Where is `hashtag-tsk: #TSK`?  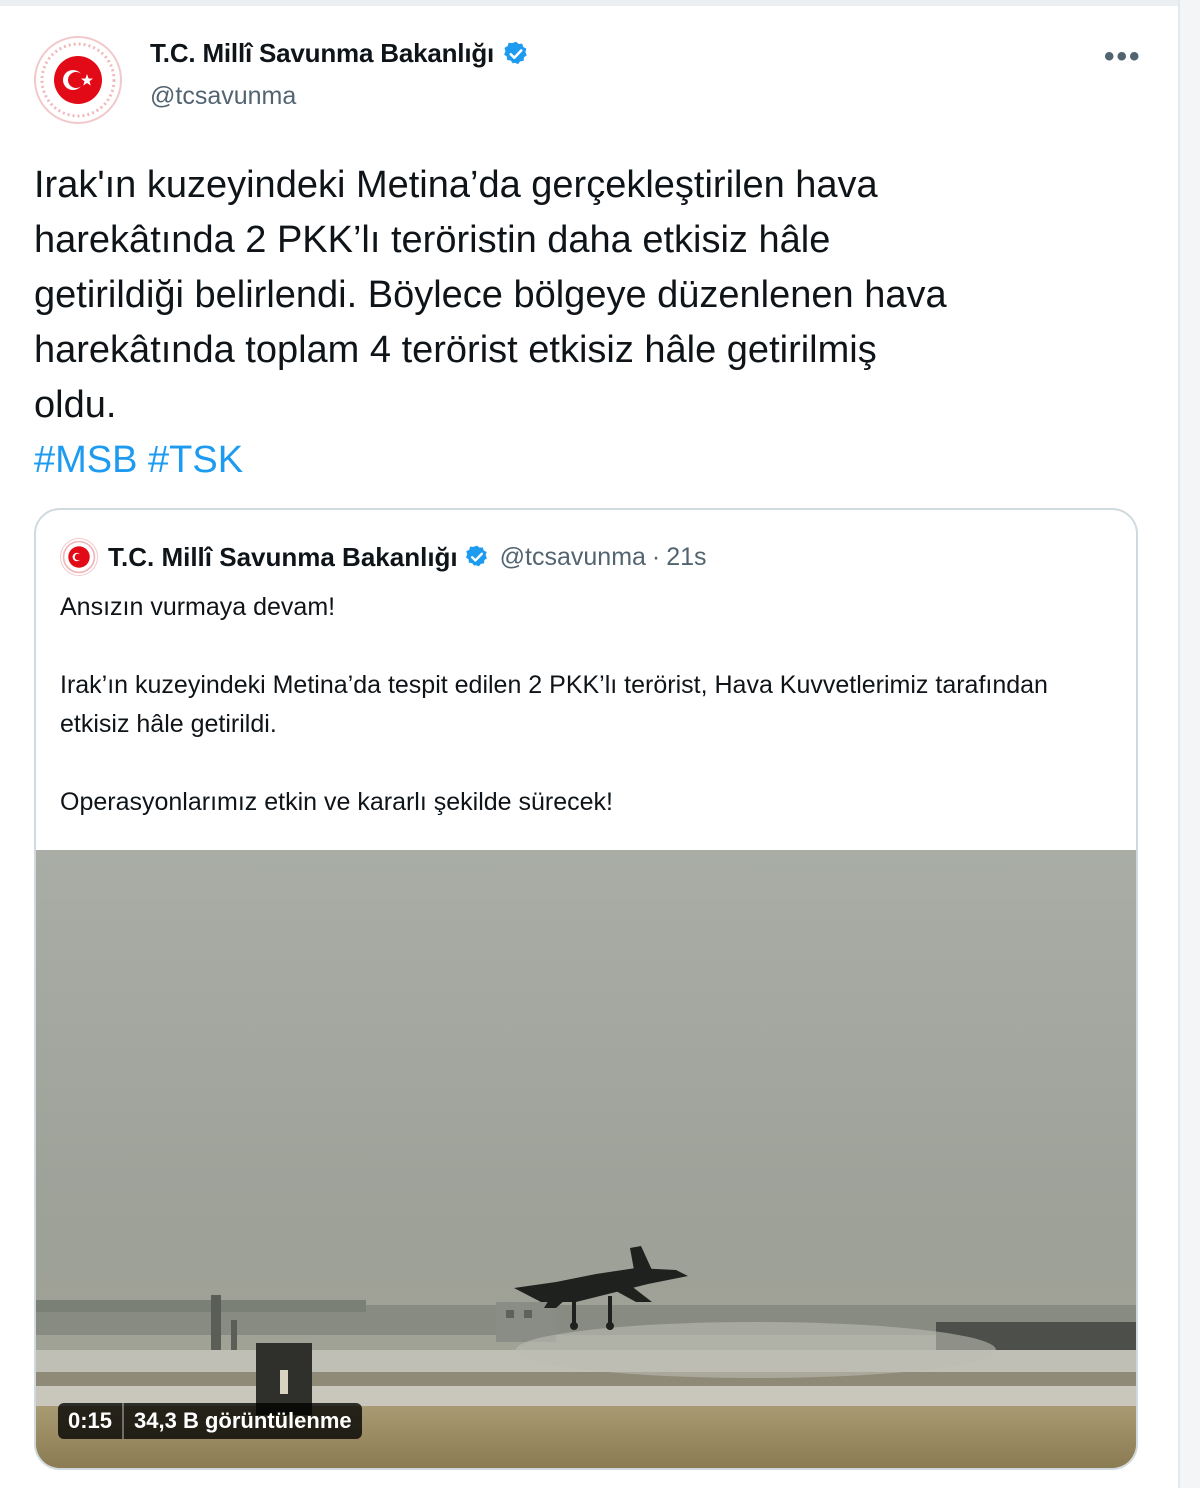
hashtag-tsk: #TSK is located at coordinates (195, 460).